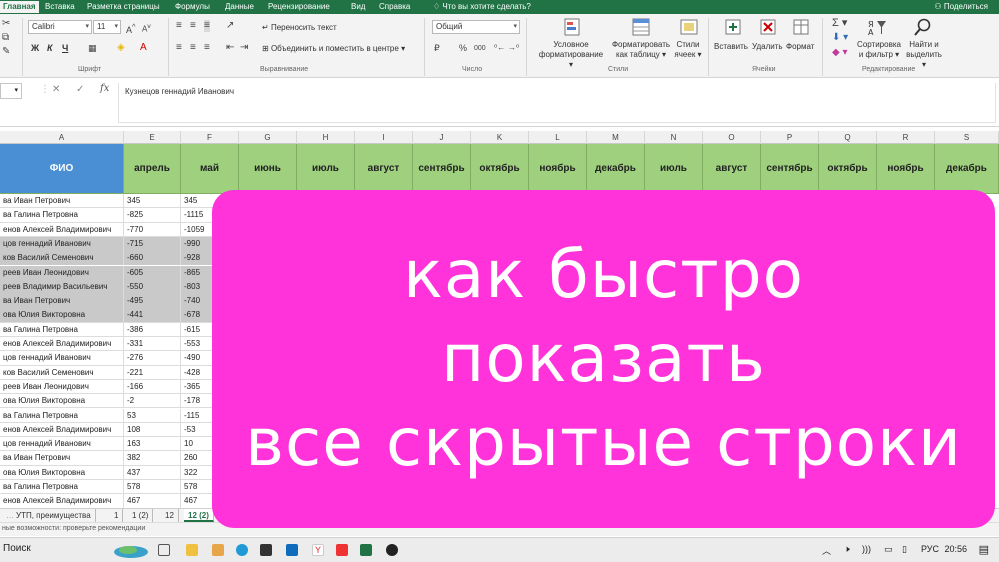  What do you see at coordinates (199, 515) in the screenshot?
I see `sheet-tab-active: 12 (2)` at bounding box center [199, 515].